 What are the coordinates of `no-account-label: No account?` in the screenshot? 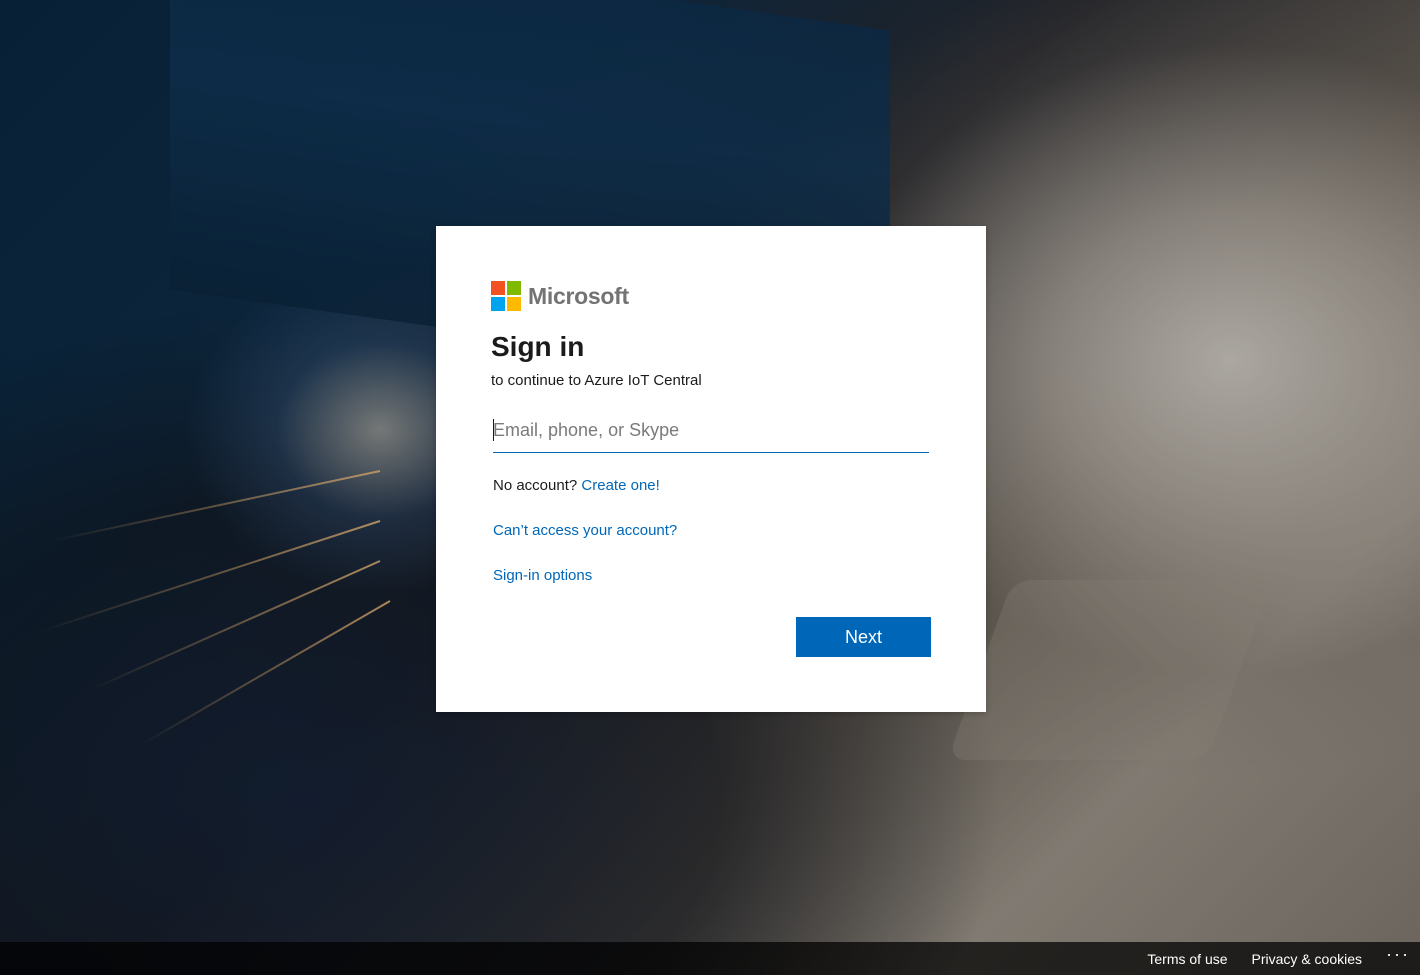 It's located at (535, 485).